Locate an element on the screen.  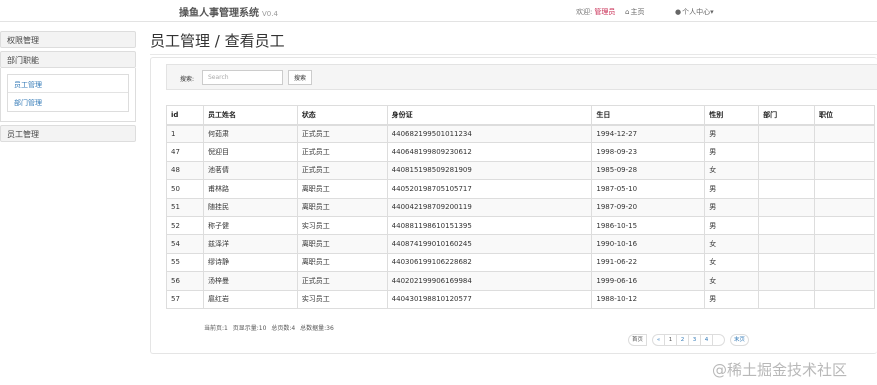
cell-birthday: 1985-09-28 is located at coordinates (648, 170).